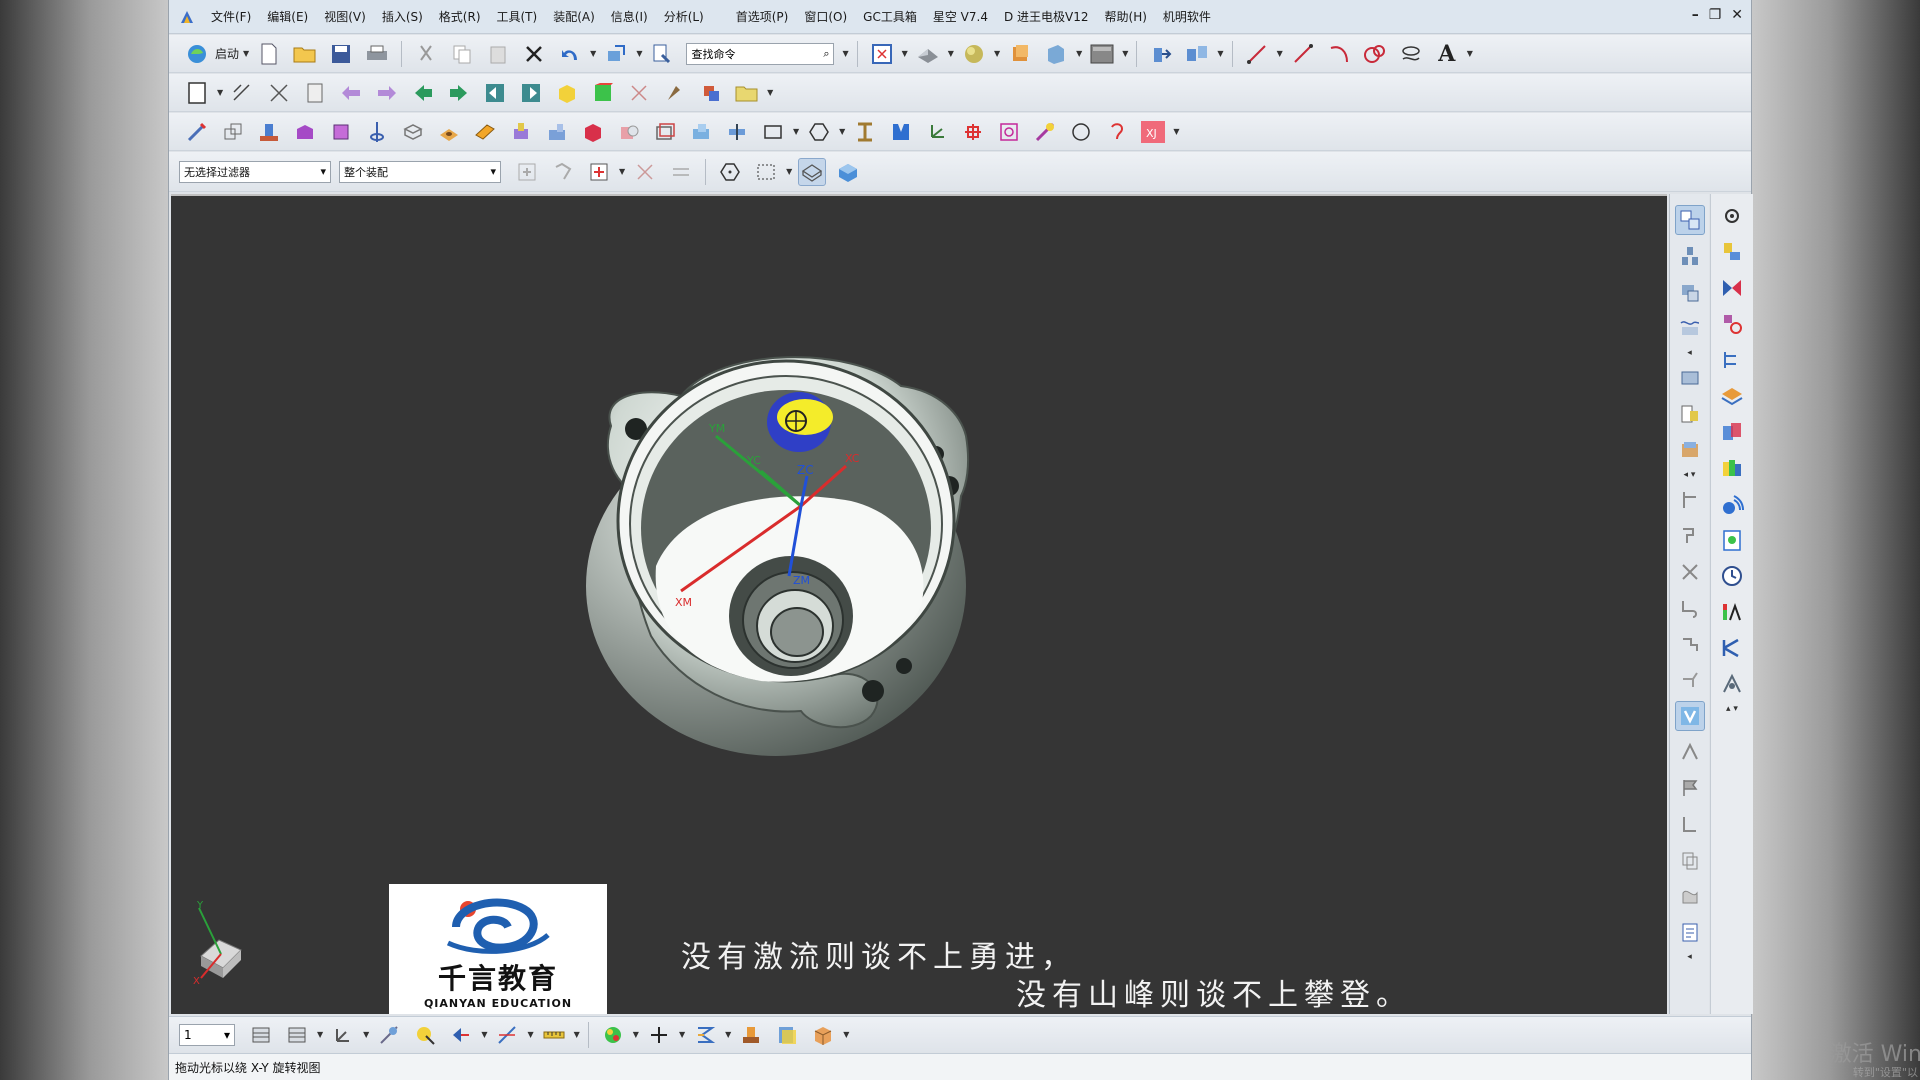  Describe the element at coordinates (1732, 324) in the screenshot. I see `link-tool-icon` at that location.